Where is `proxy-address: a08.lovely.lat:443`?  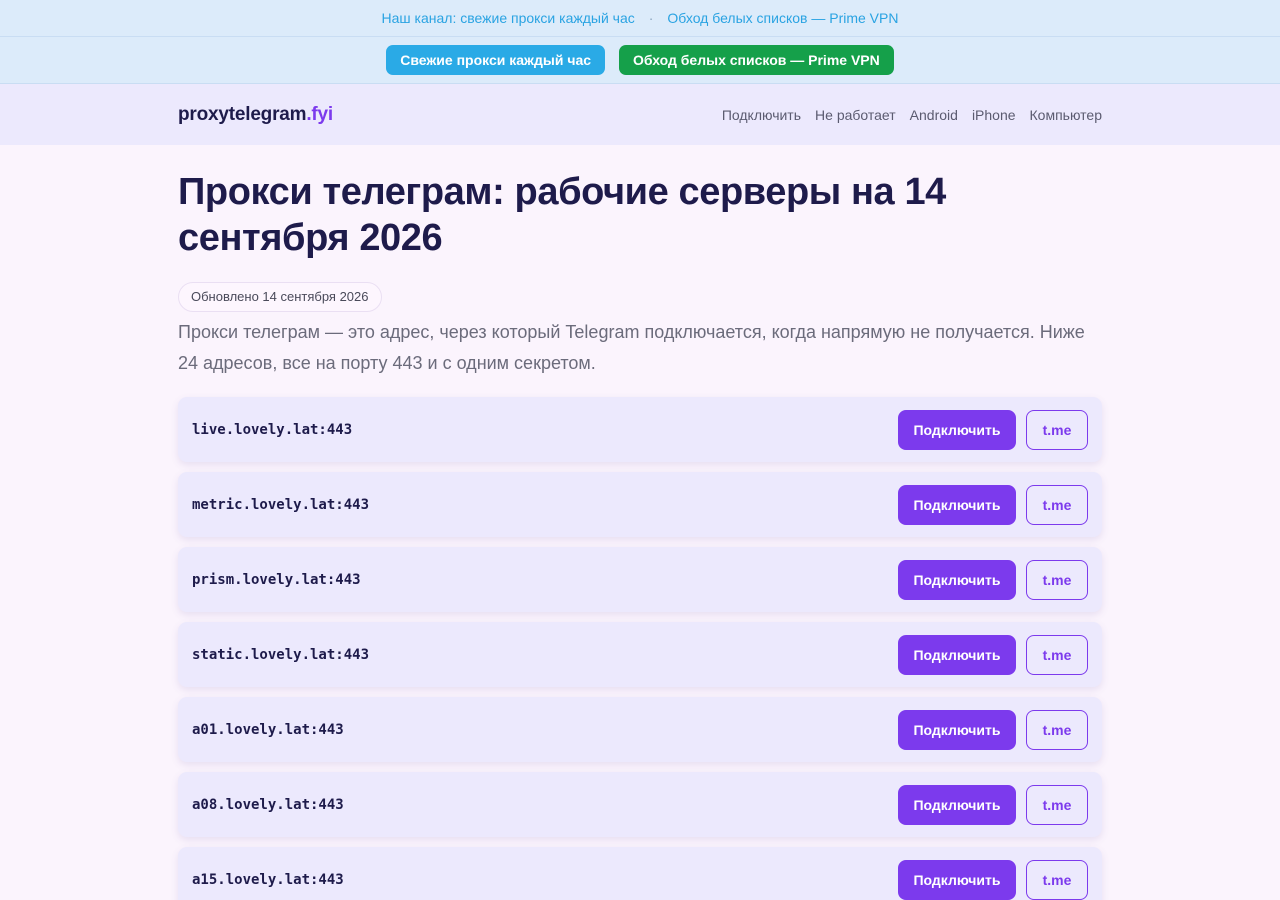
proxy-address: a08.lovely.lat:443 is located at coordinates (268, 804).